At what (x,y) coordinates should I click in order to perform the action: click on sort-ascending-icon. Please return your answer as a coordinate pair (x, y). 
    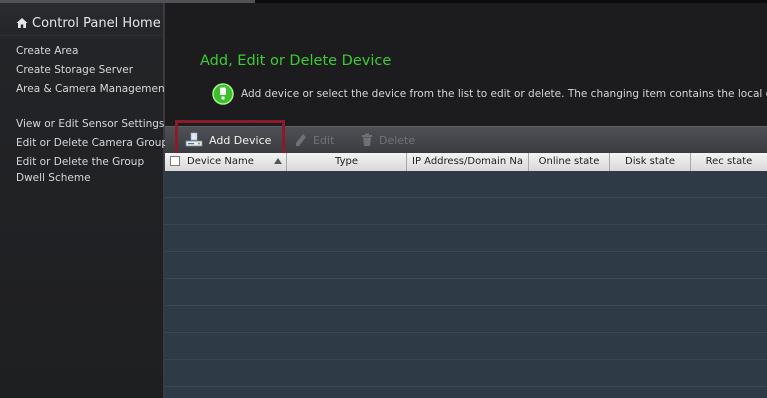
    Looking at the image, I should click on (278, 161).